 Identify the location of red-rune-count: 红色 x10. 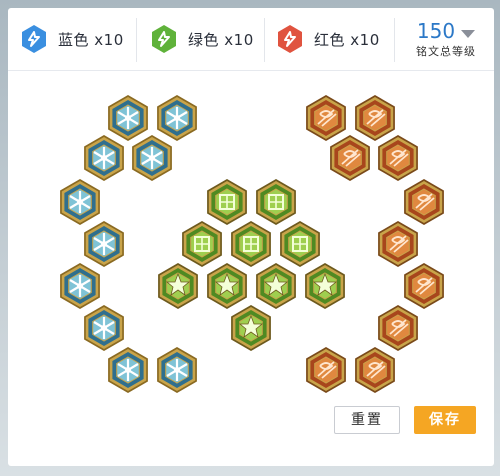
(328, 39).